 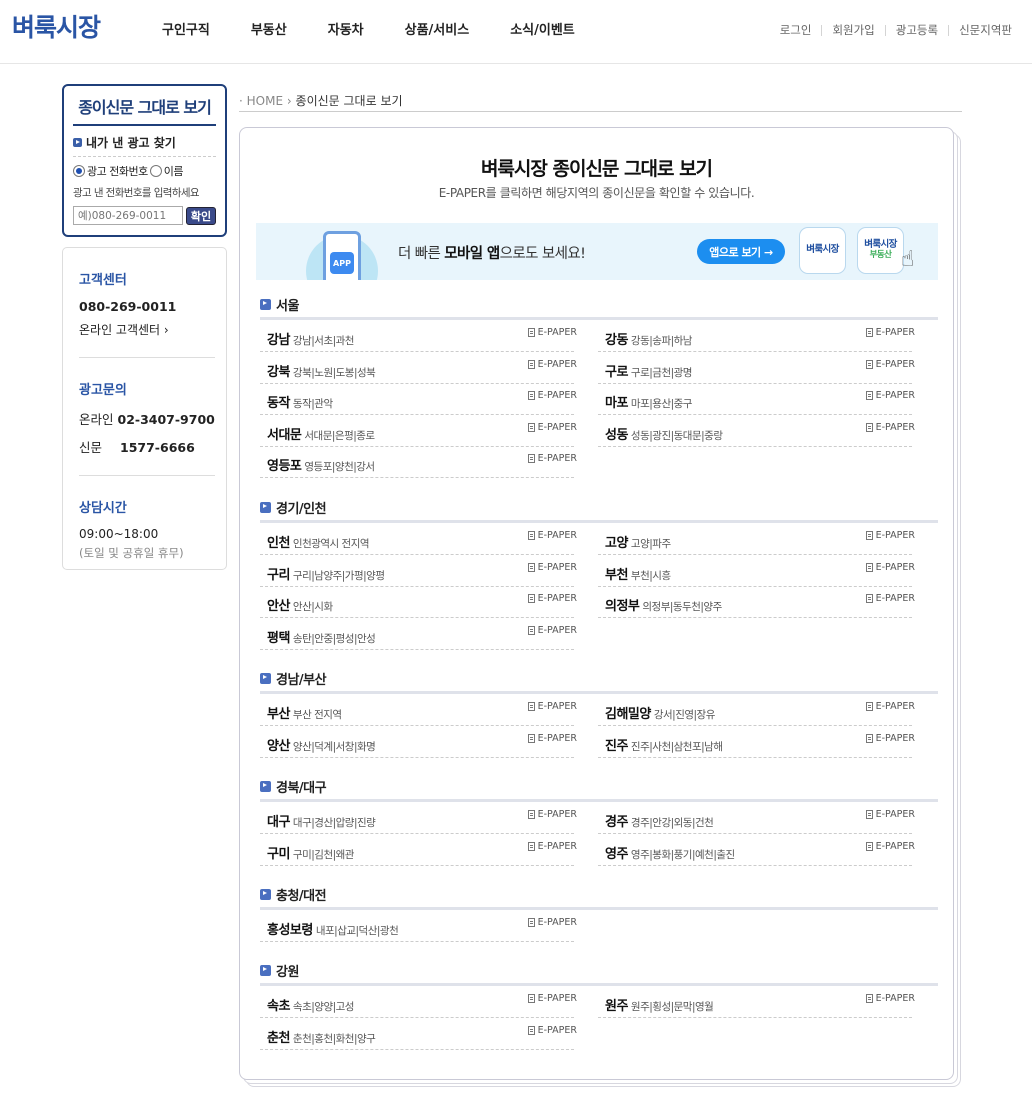 What do you see at coordinates (756, 539) in the screenshot?
I see `region-item: 고양 고양|파주 E-PAPER` at bounding box center [756, 539].